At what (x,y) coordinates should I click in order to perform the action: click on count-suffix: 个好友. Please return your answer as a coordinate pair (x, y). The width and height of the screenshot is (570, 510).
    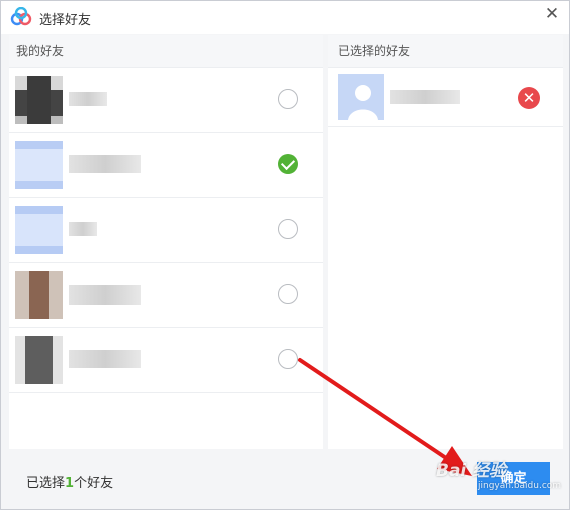
    Looking at the image, I should click on (94, 483).